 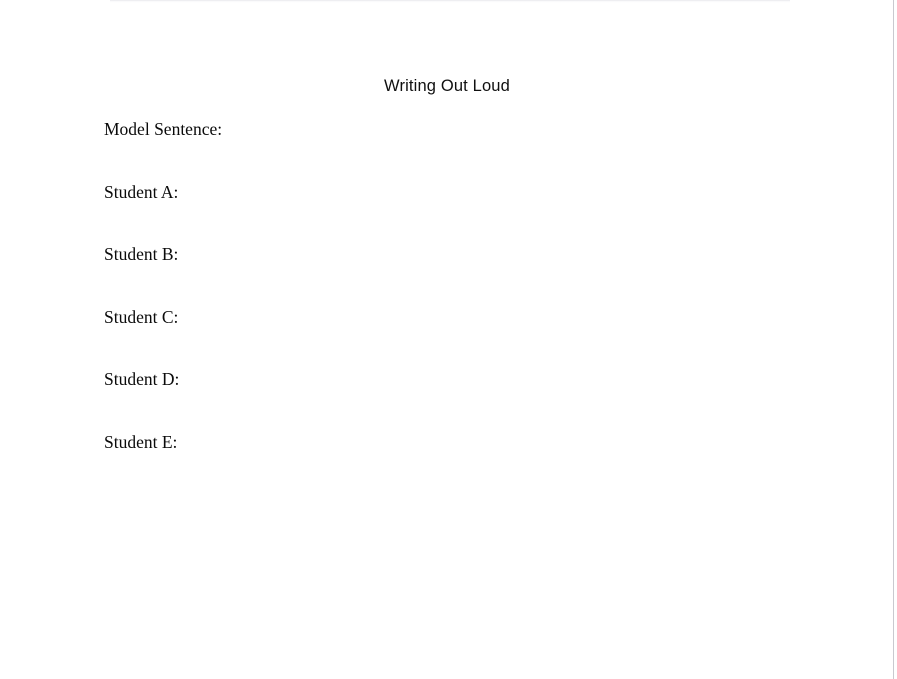 What do you see at coordinates (142, 379) in the screenshot?
I see `prompt-line-student-d: Student D:` at bounding box center [142, 379].